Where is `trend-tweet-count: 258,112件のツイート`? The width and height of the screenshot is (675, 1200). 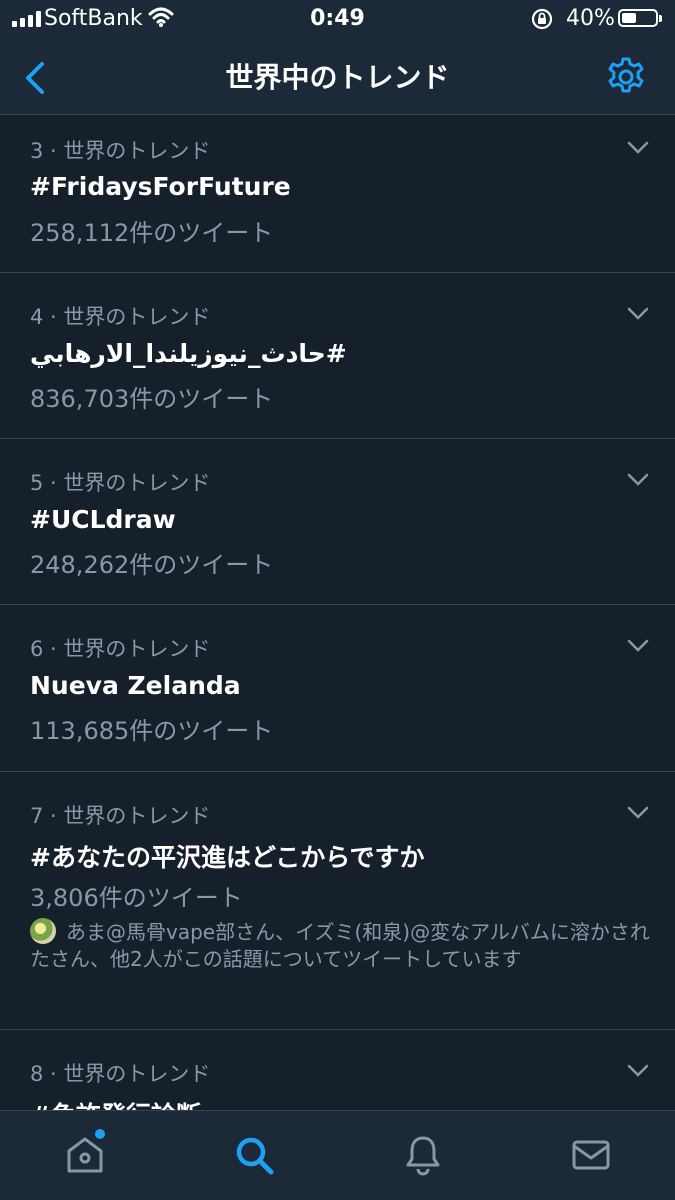 trend-tweet-count: 258,112件のツイート is located at coordinates (152, 233).